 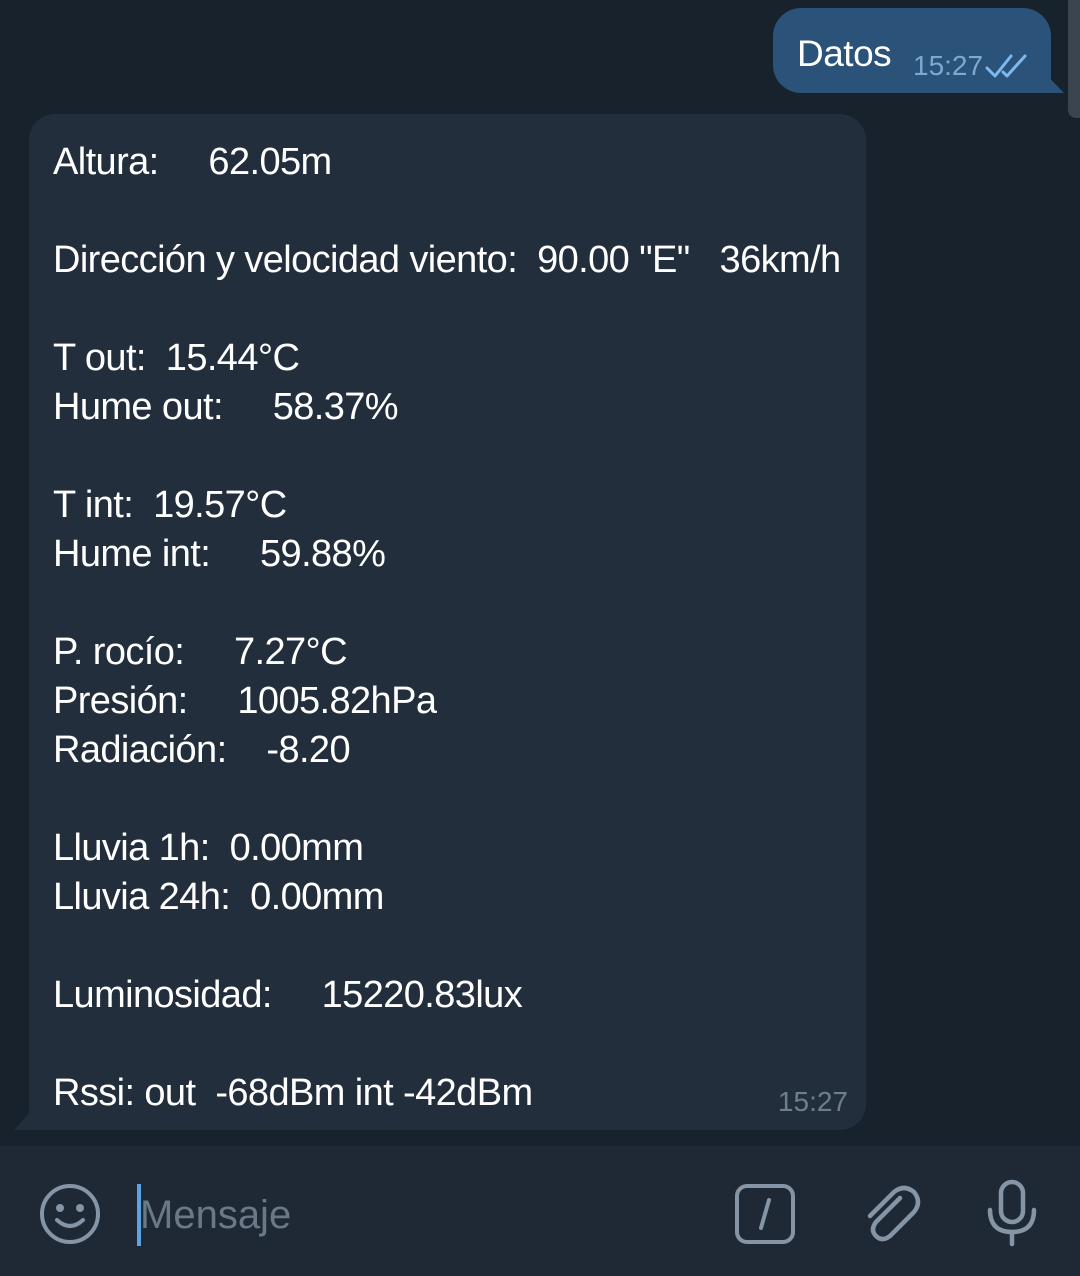 What do you see at coordinates (288, 995) in the screenshot?
I see `message-line: Luminosidad: 15220.83lux` at bounding box center [288, 995].